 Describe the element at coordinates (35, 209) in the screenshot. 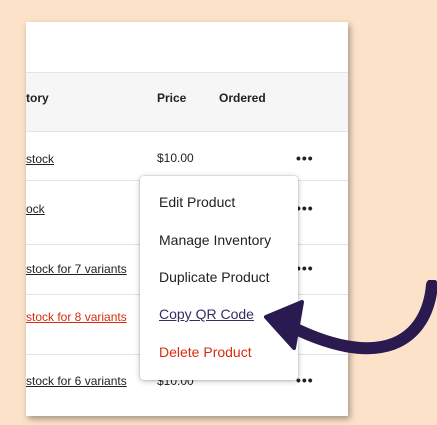

I see `inventory-link: ock` at that location.